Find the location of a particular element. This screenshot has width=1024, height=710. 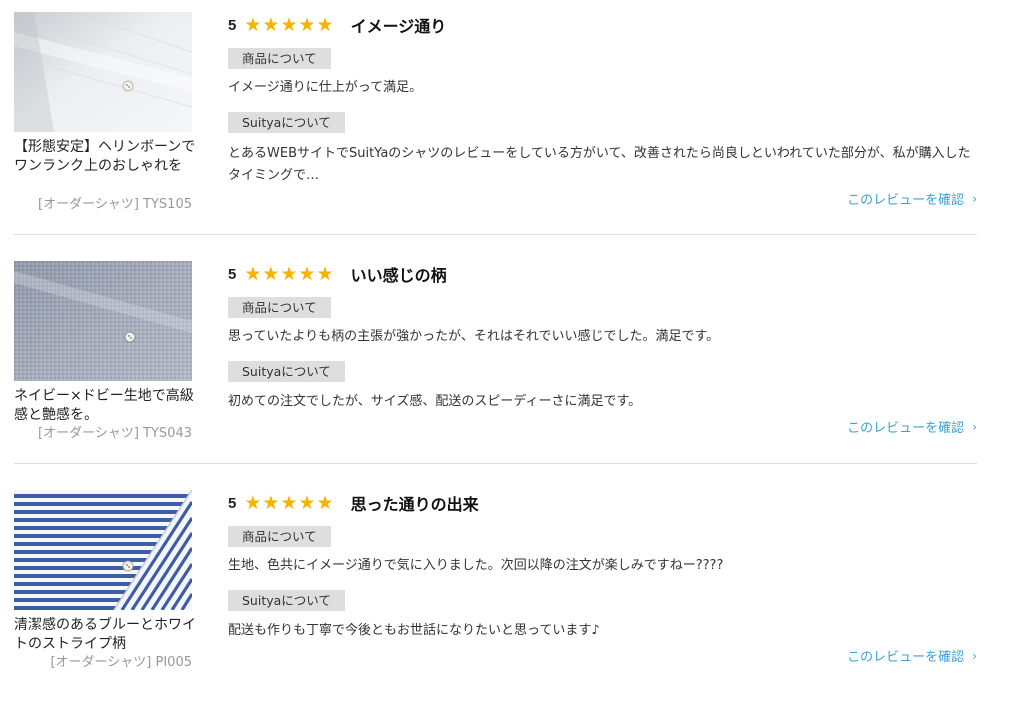

product-code: [オーダーシャツ] TYS043 is located at coordinates (115, 433).